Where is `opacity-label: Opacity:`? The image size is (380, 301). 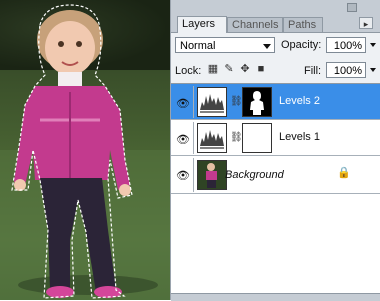
opacity-label: Opacity: is located at coordinates (301, 45).